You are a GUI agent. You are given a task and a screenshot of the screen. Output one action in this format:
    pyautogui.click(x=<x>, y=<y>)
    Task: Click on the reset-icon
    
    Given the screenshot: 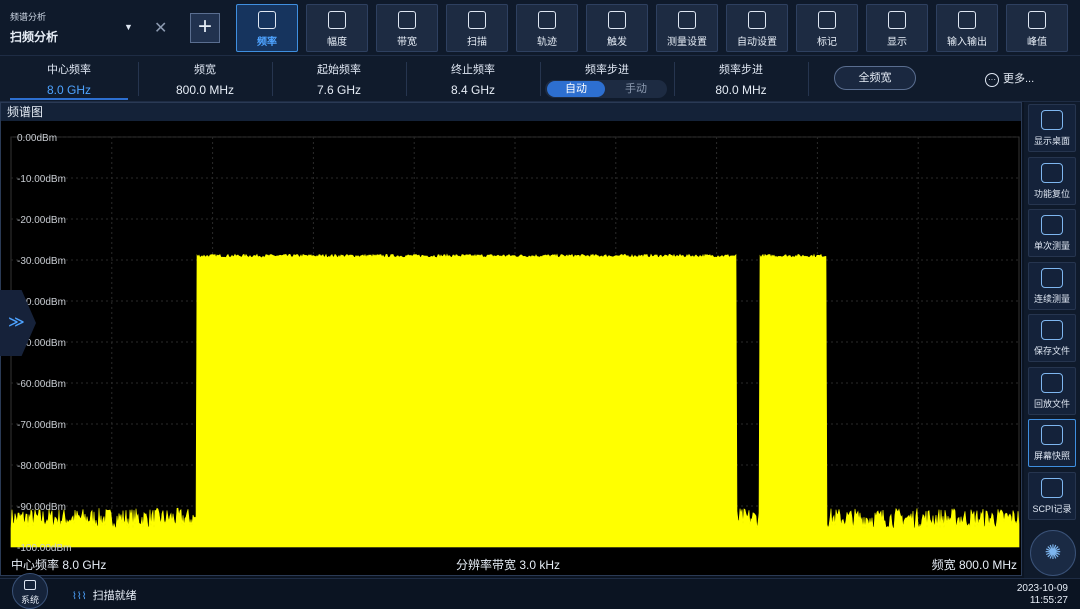 What is the action you would take?
    pyautogui.click(x=1052, y=172)
    